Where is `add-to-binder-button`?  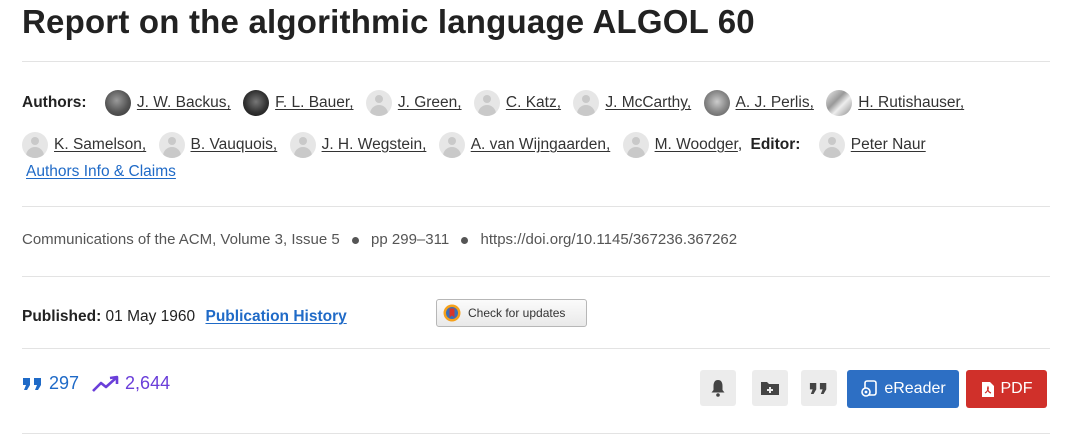
add-to-binder-button is located at coordinates (770, 388).